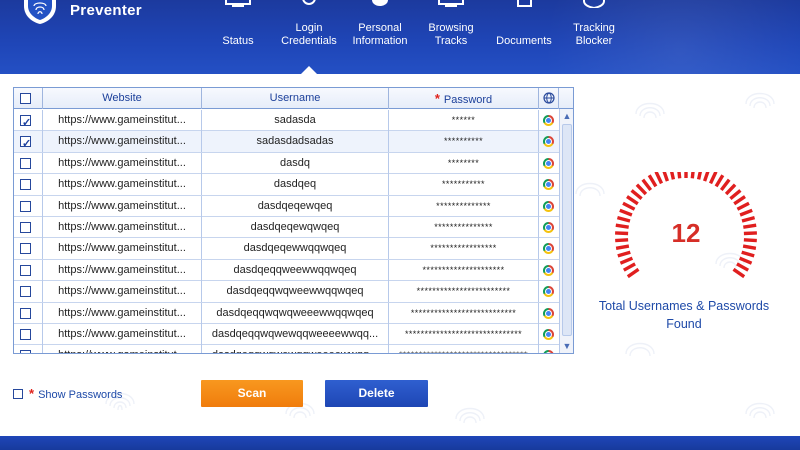 The width and height of the screenshot is (800, 450). I want to click on username-cell: dasdqeqqwqwqweeewwqqwqeq, so click(295, 313).